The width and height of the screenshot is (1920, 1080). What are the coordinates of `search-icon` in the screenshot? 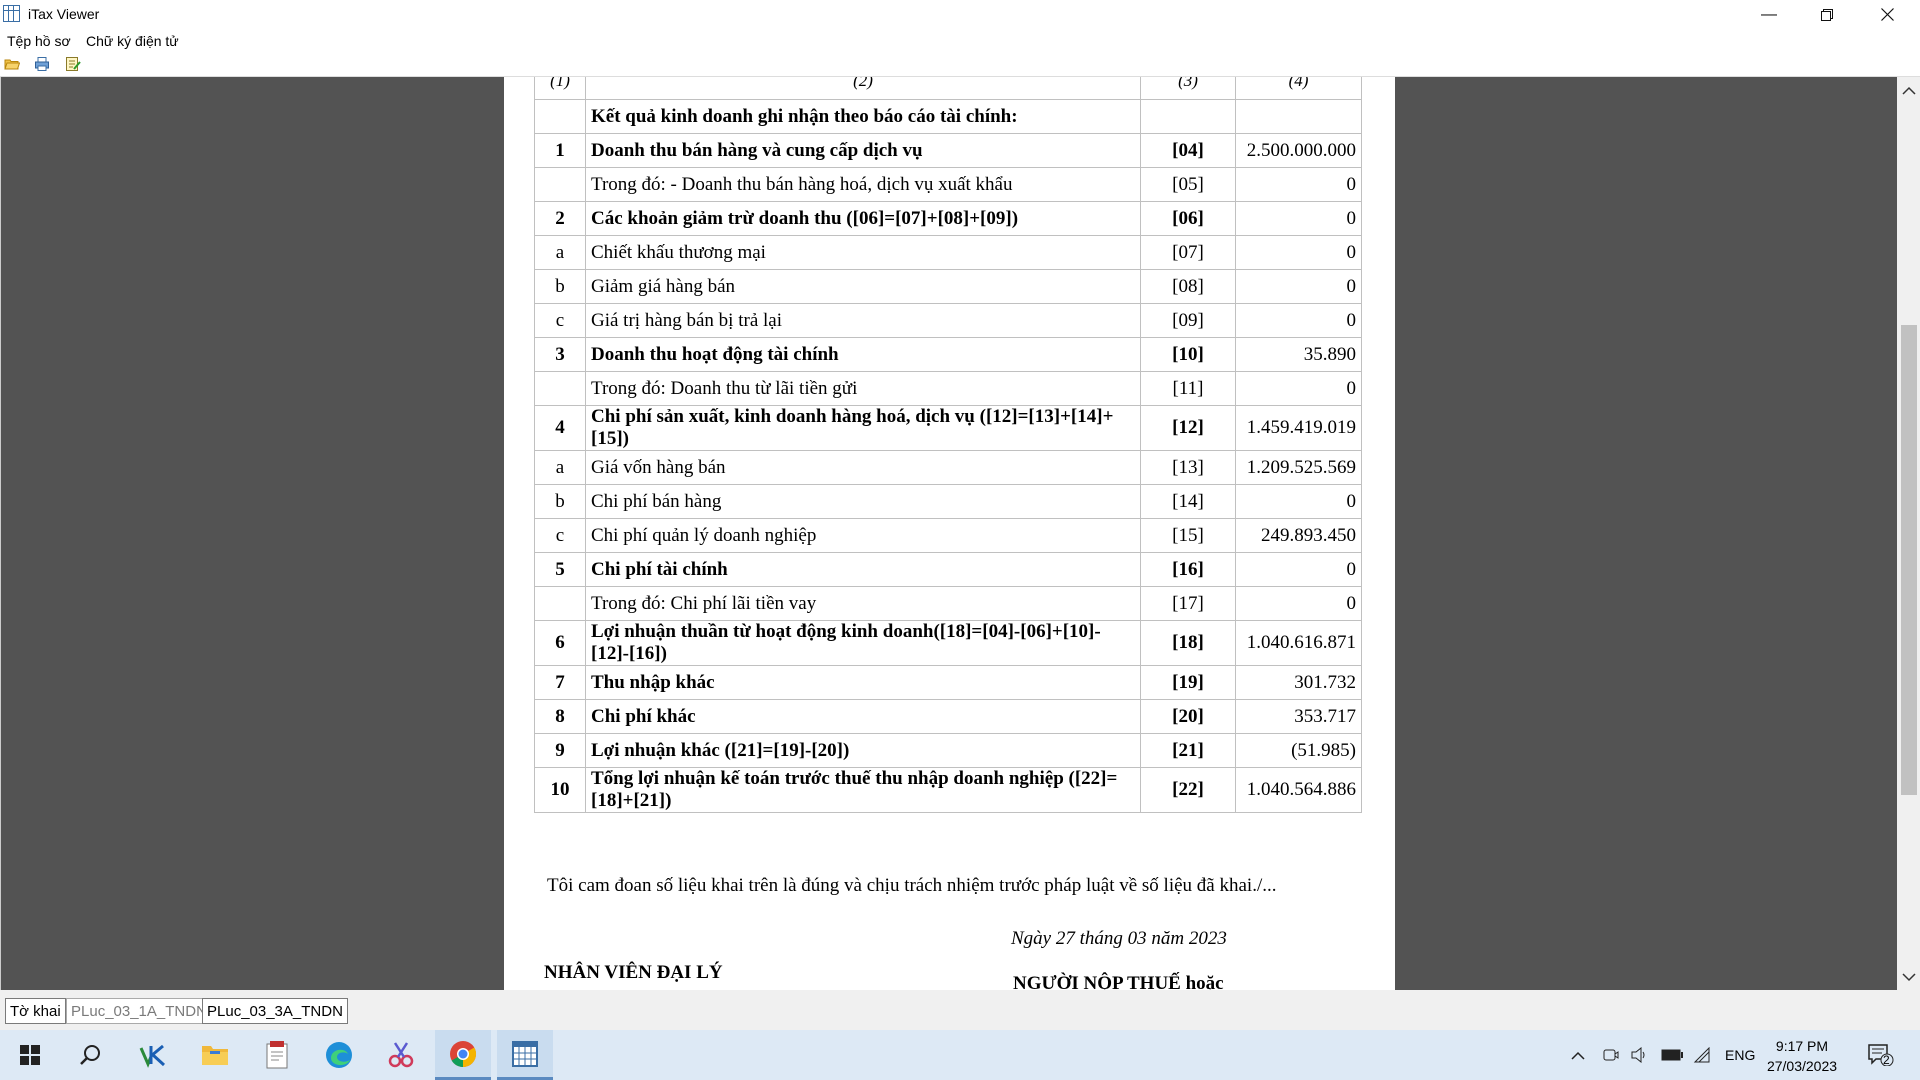 It's located at (90, 1055).